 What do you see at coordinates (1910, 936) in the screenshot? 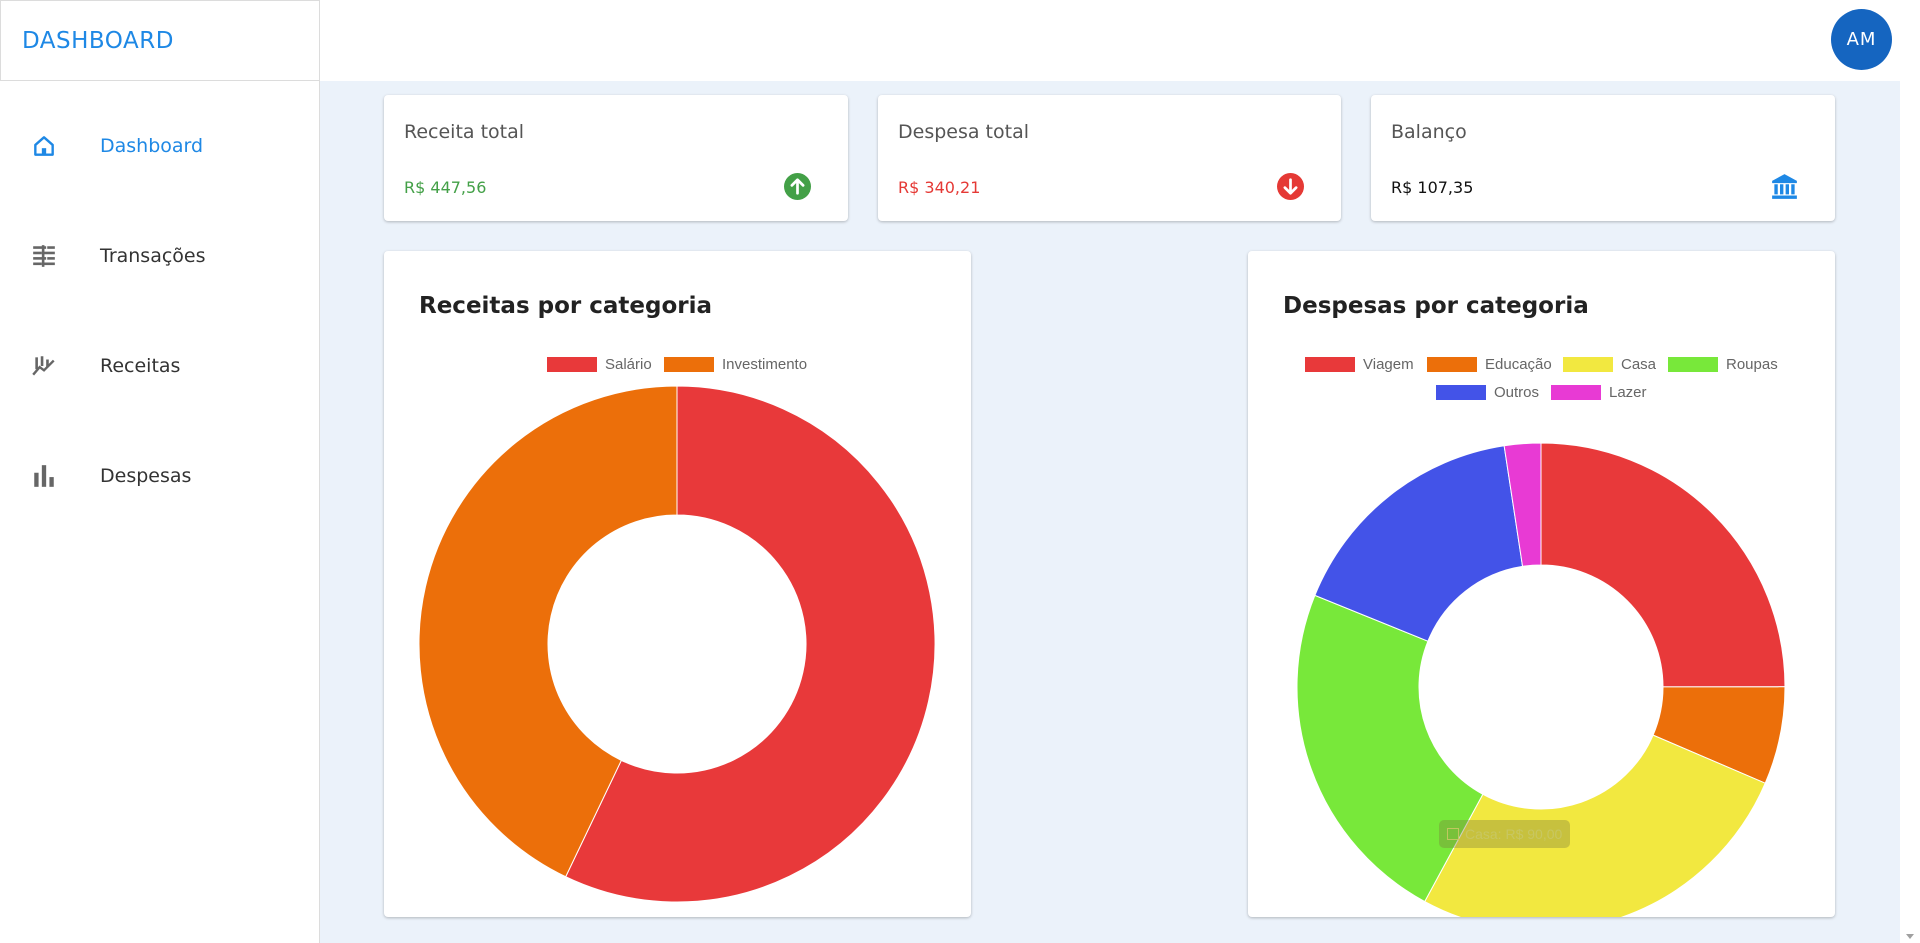
I see `scroll-down-arrow-icon` at bounding box center [1910, 936].